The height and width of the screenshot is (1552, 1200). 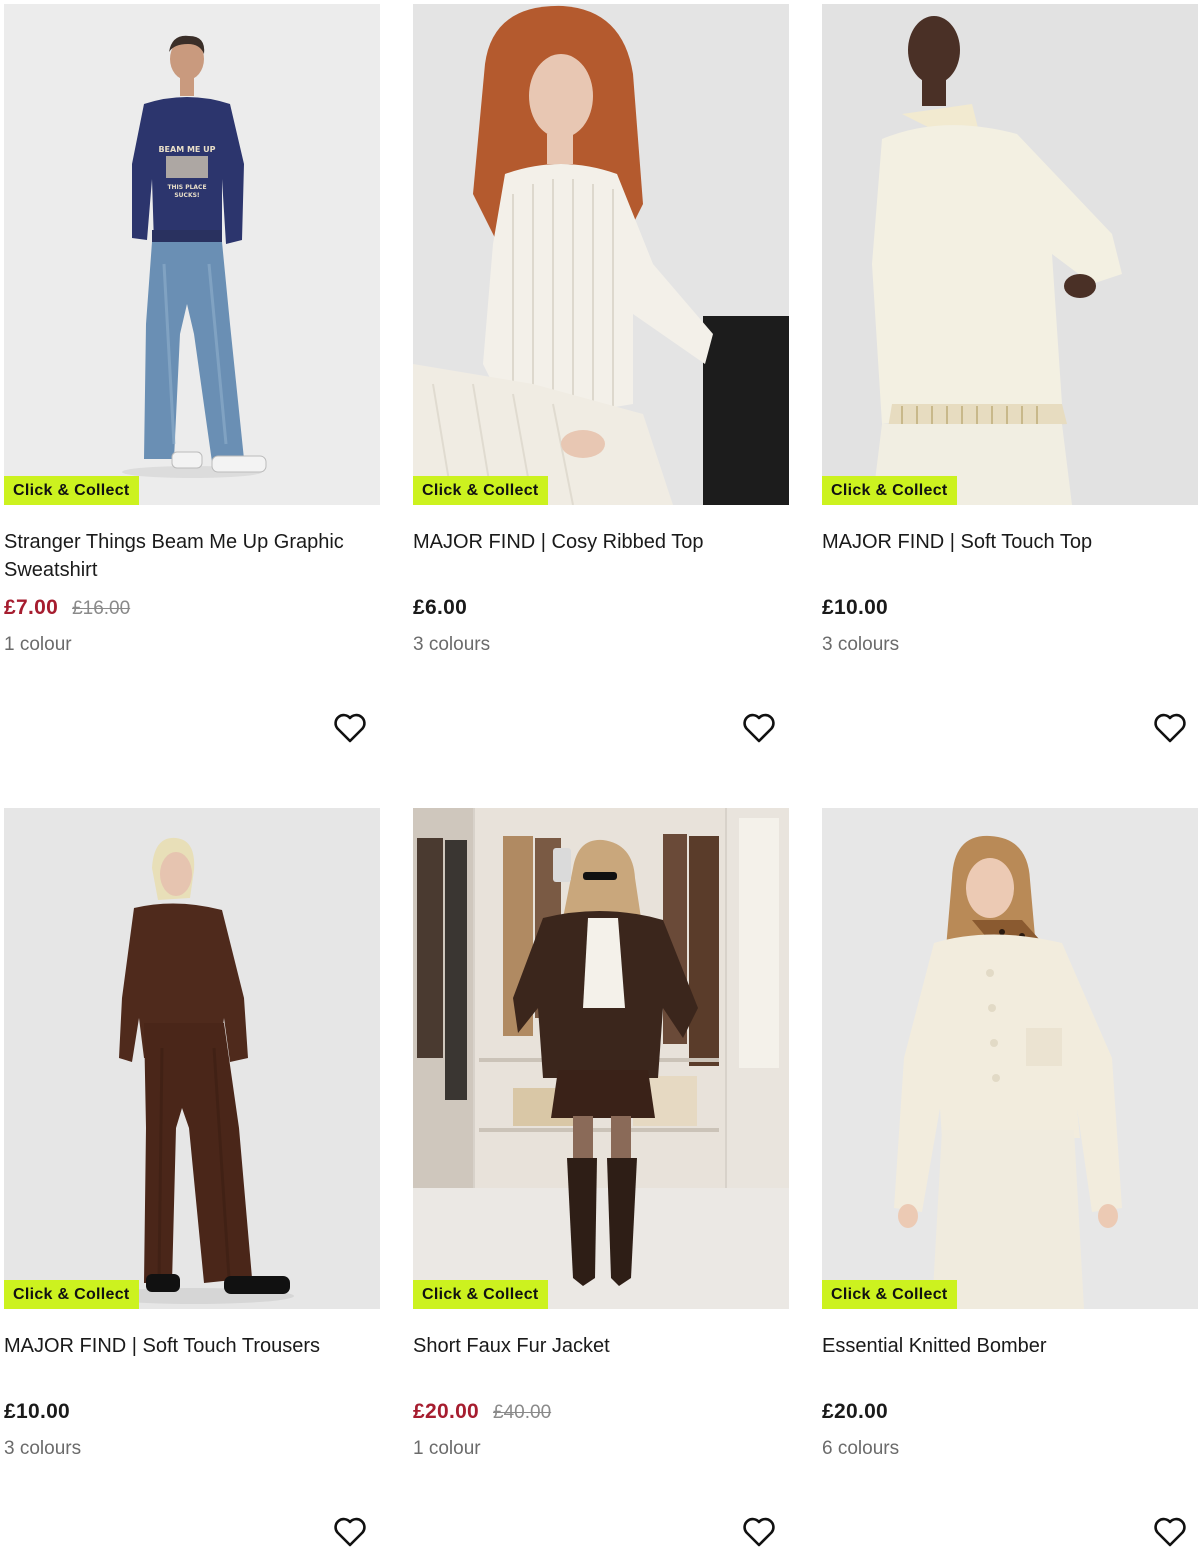 I want to click on graphic-text: BEAM ME UP, so click(x=186, y=149).